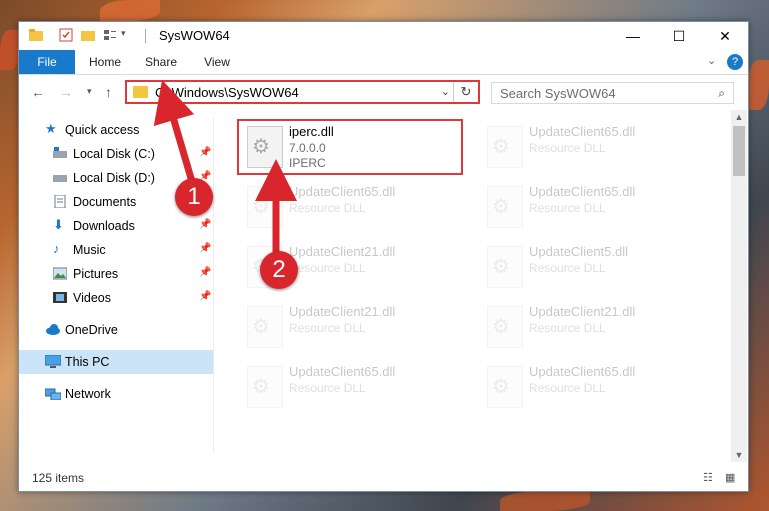  I want to click on window-title: SysWOW64, so click(194, 35).